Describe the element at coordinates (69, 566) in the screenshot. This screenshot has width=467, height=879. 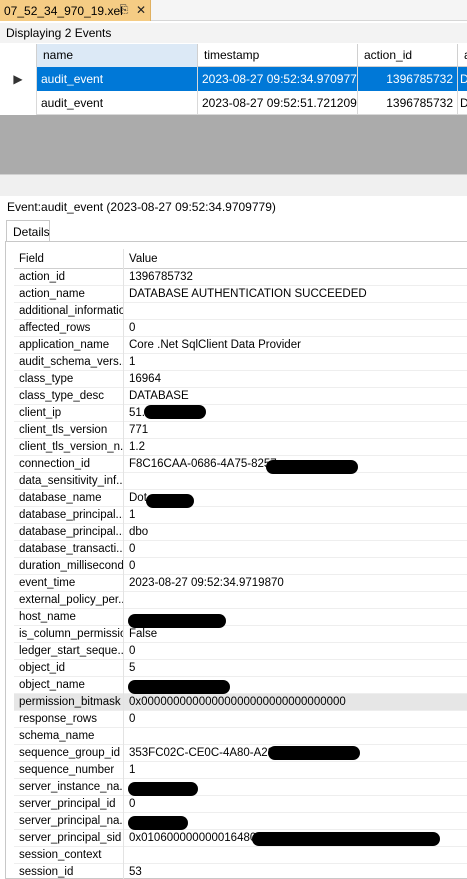
I see `detail-field-name: duration_milliseconds` at that location.